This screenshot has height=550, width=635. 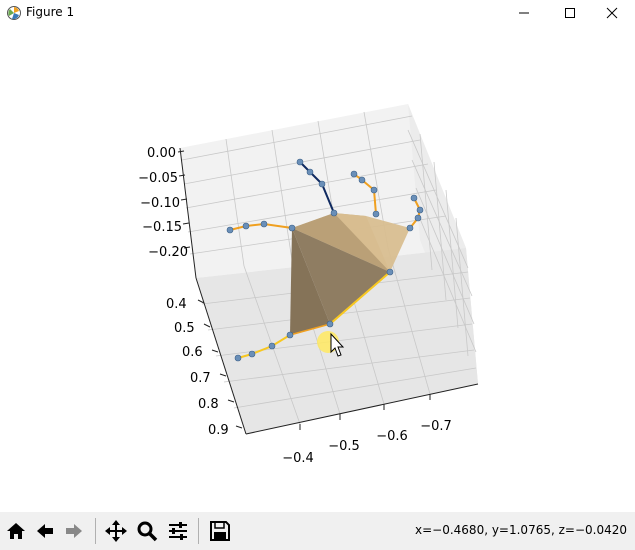 I want to click on cursor-coordinates: x=−0.4680, y=1.0765, z=−0.0420, so click(x=521, y=530).